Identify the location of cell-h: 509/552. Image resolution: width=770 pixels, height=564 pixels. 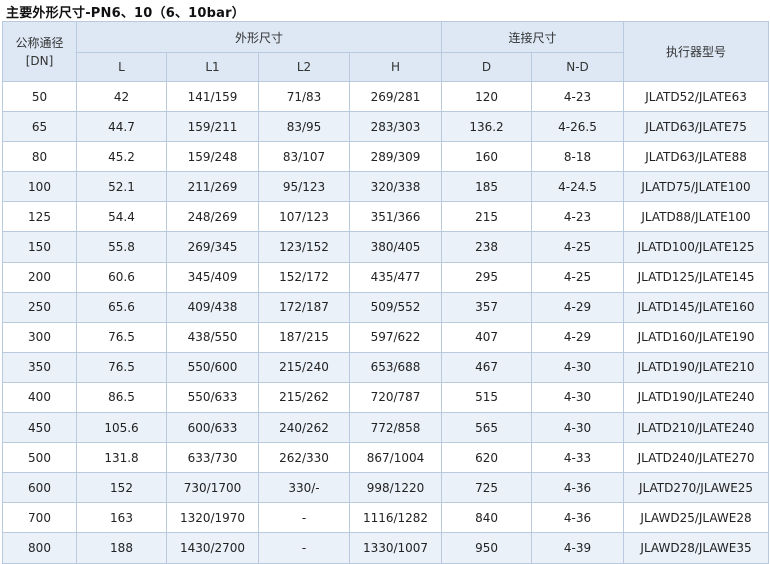
(395, 307).